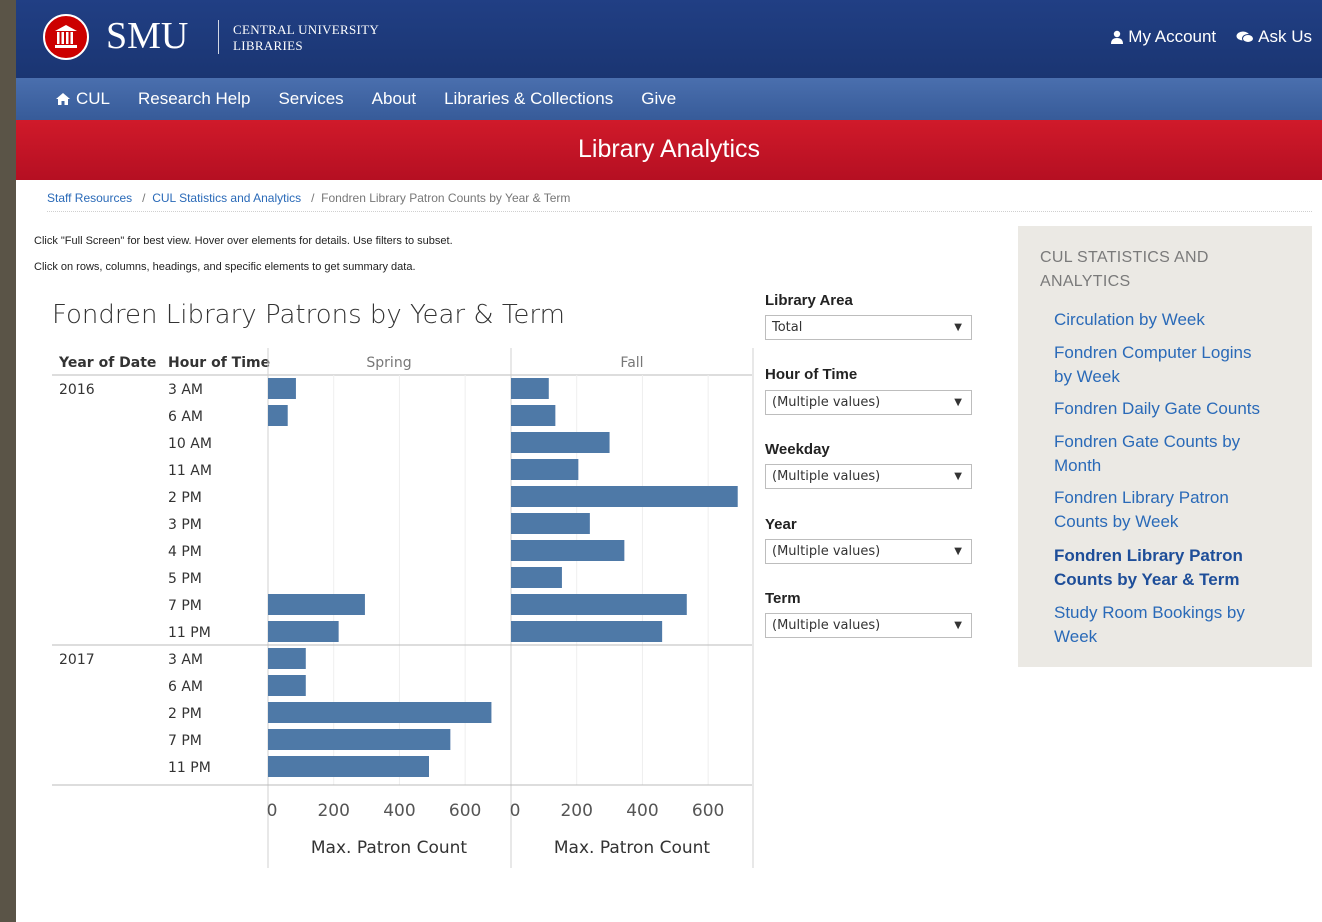  Describe the element at coordinates (797, 449) in the screenshot. I see `filter-label-weekday: Weekday` at that location.